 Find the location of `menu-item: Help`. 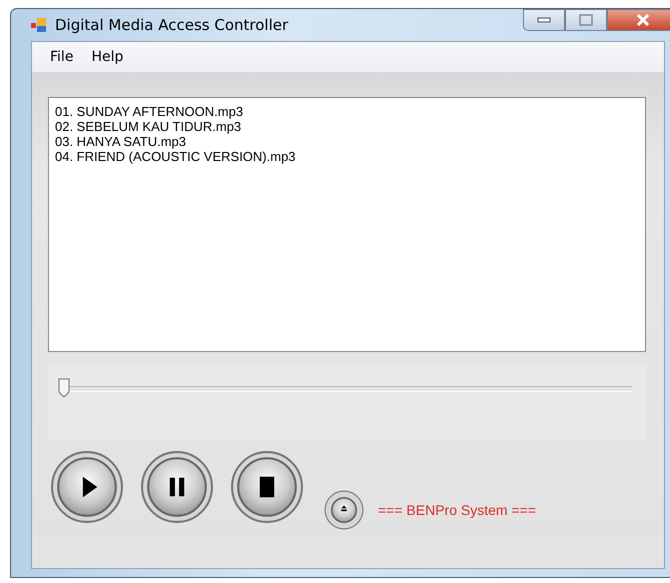

menu-item: Help is located at coordinates (107, 57).